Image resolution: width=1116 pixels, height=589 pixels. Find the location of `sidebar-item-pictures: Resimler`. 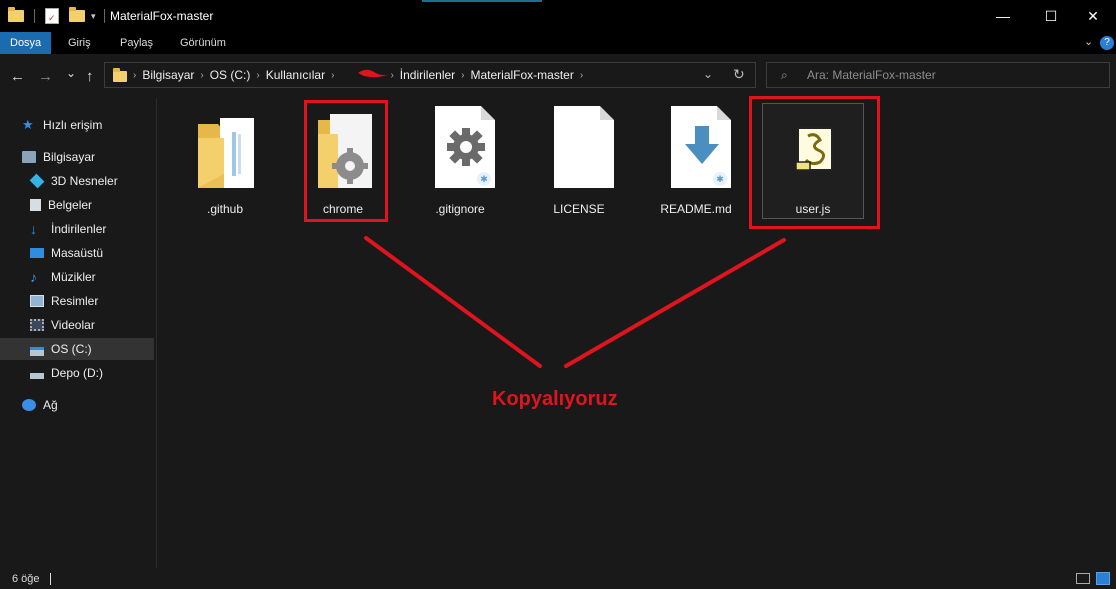

sidebar-item-pictures: Resimler is located at coordinates (92, 301).